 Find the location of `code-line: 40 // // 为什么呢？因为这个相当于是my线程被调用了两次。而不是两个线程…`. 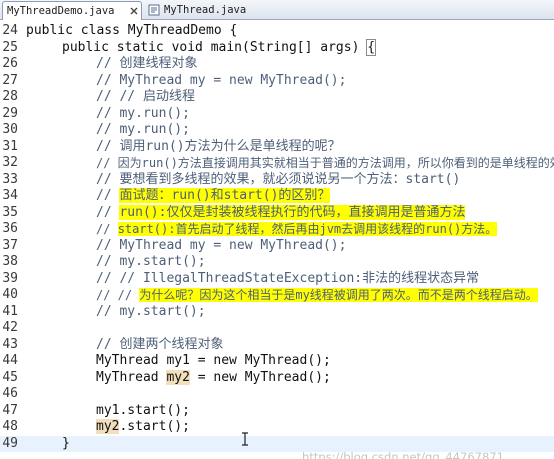

code-line: 40 // // 为什么呢？因为这个相当于是my线程被调用了两次。而不是两个线程… is located at coordinates (277, 295).